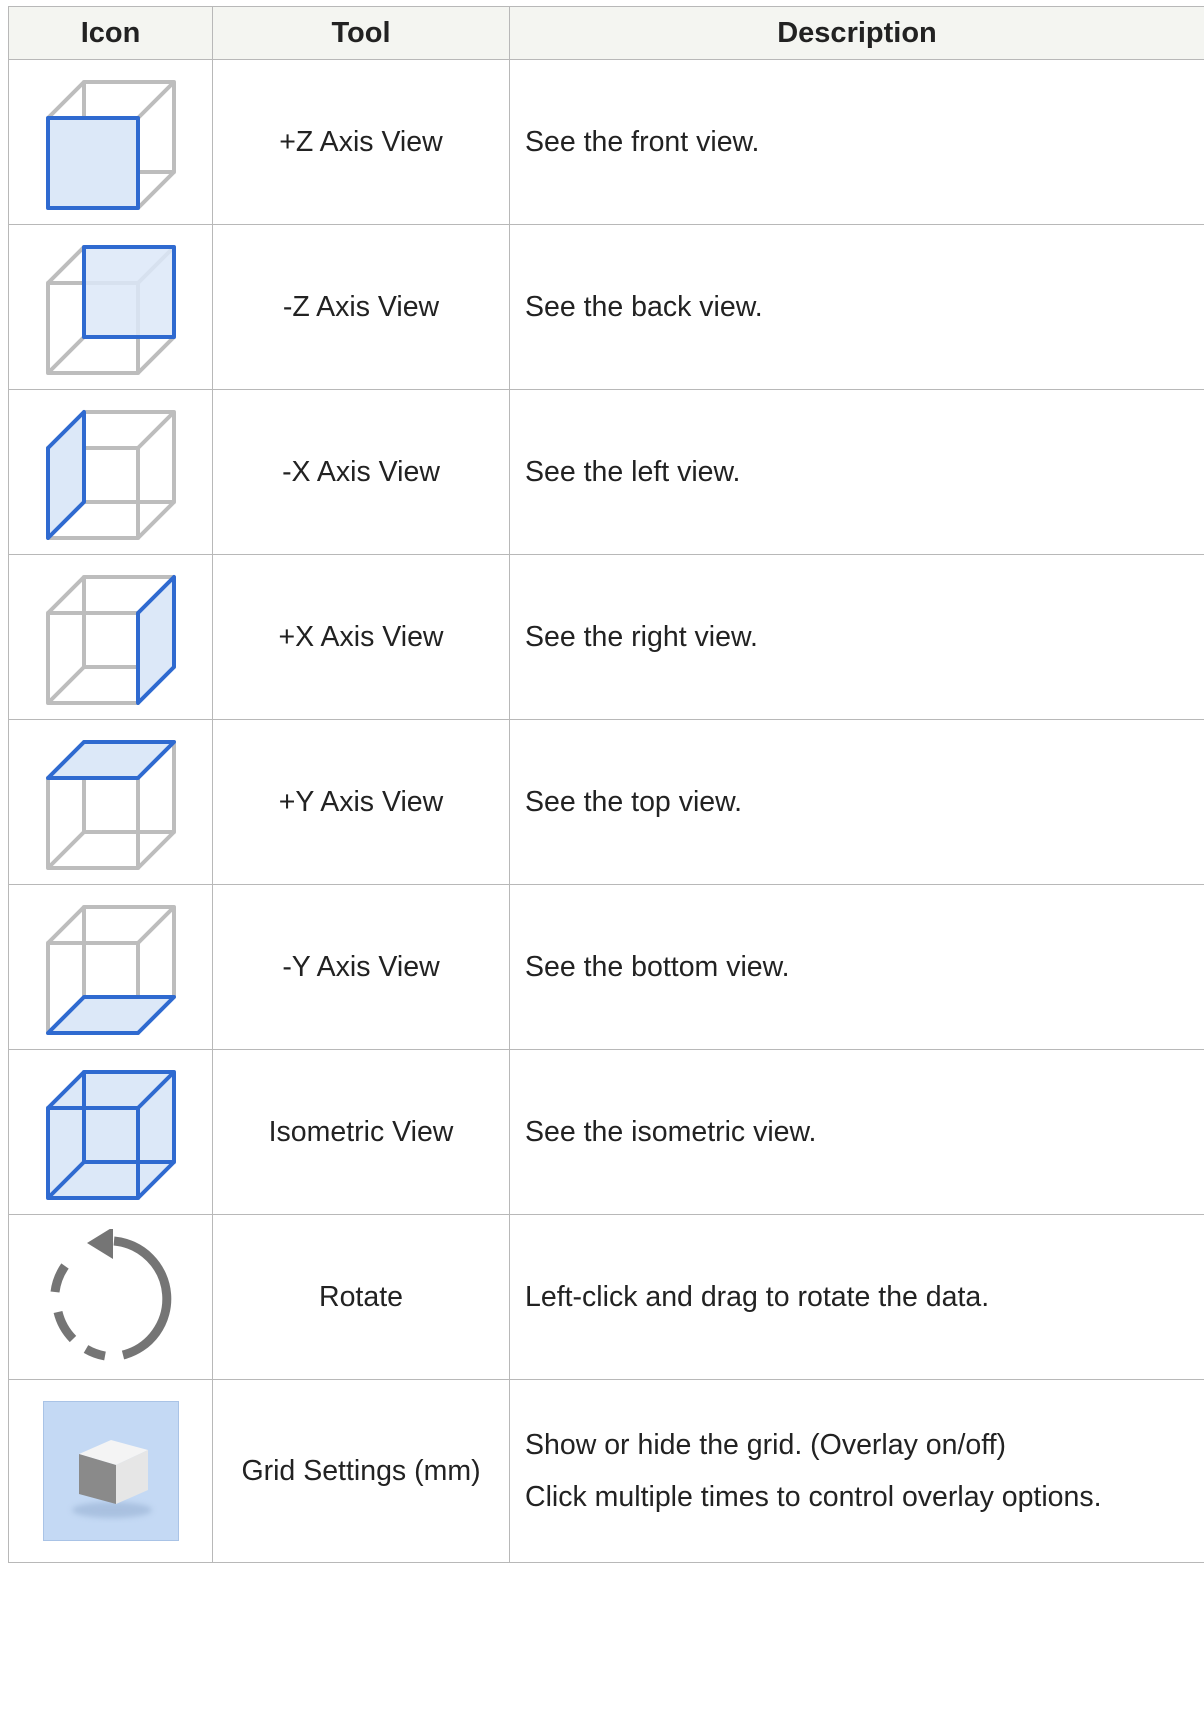 The image size is (1204, 1726). What do you see at coordinates (361, 472) in the screenshot?
I see `tool-name: -X Axis View` at bounding box center [361, 472].